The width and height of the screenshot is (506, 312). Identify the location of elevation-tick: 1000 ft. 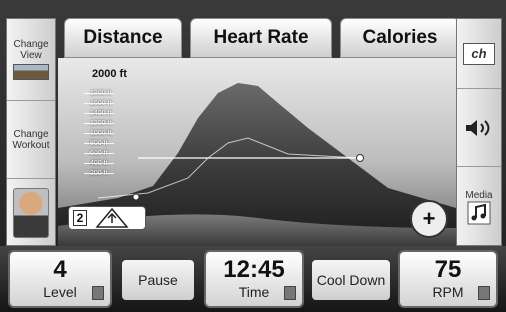
(99, 133).